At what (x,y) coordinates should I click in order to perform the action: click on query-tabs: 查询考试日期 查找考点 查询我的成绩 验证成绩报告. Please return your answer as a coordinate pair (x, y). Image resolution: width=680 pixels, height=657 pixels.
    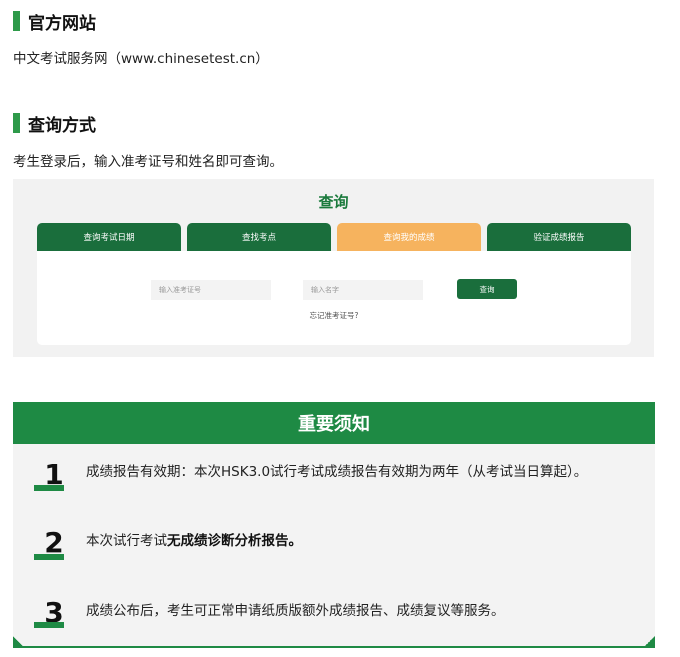
    Looking at the image, I should click on (334, 237).